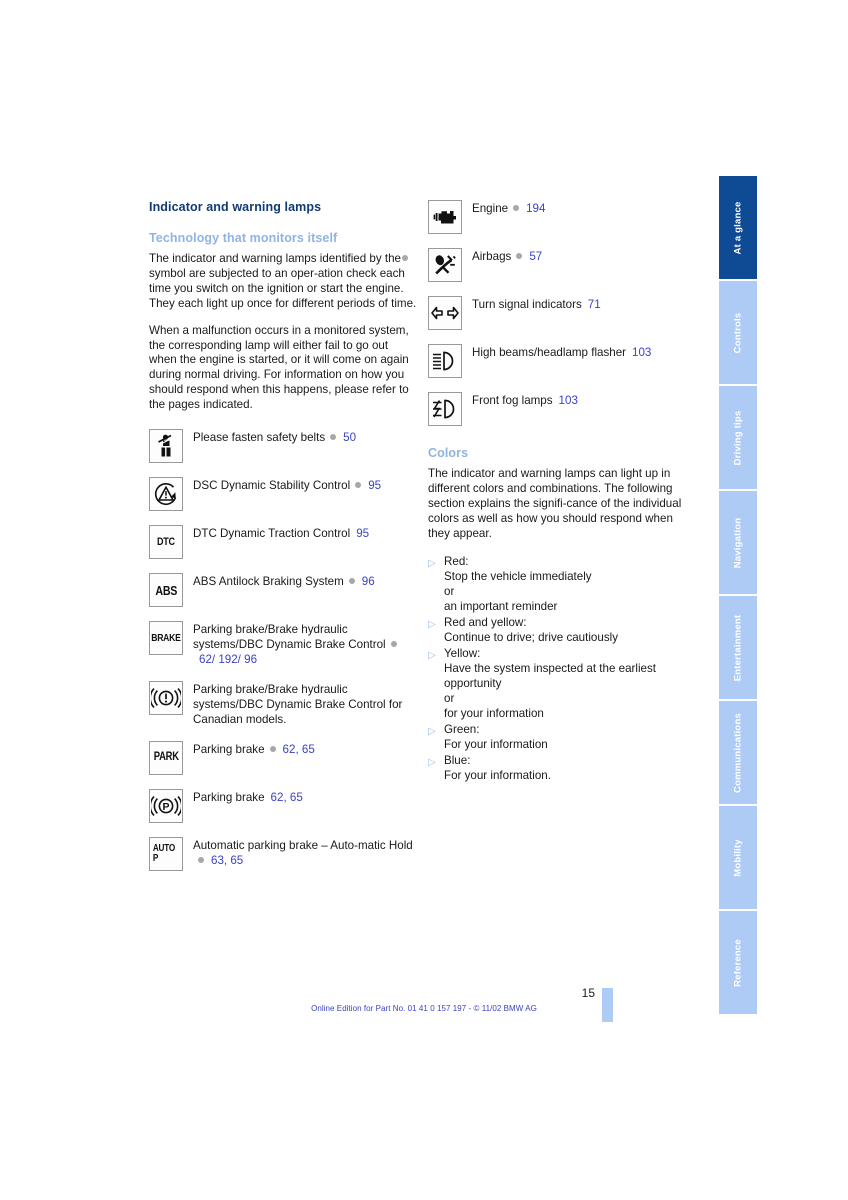 The width and height of the screenshot is (848, 1200). What do you see at coordinates (268, 582) in the screenshot?
I see `lamp-label: ABS Antilock Braking System` at bounding box center [268, 582].